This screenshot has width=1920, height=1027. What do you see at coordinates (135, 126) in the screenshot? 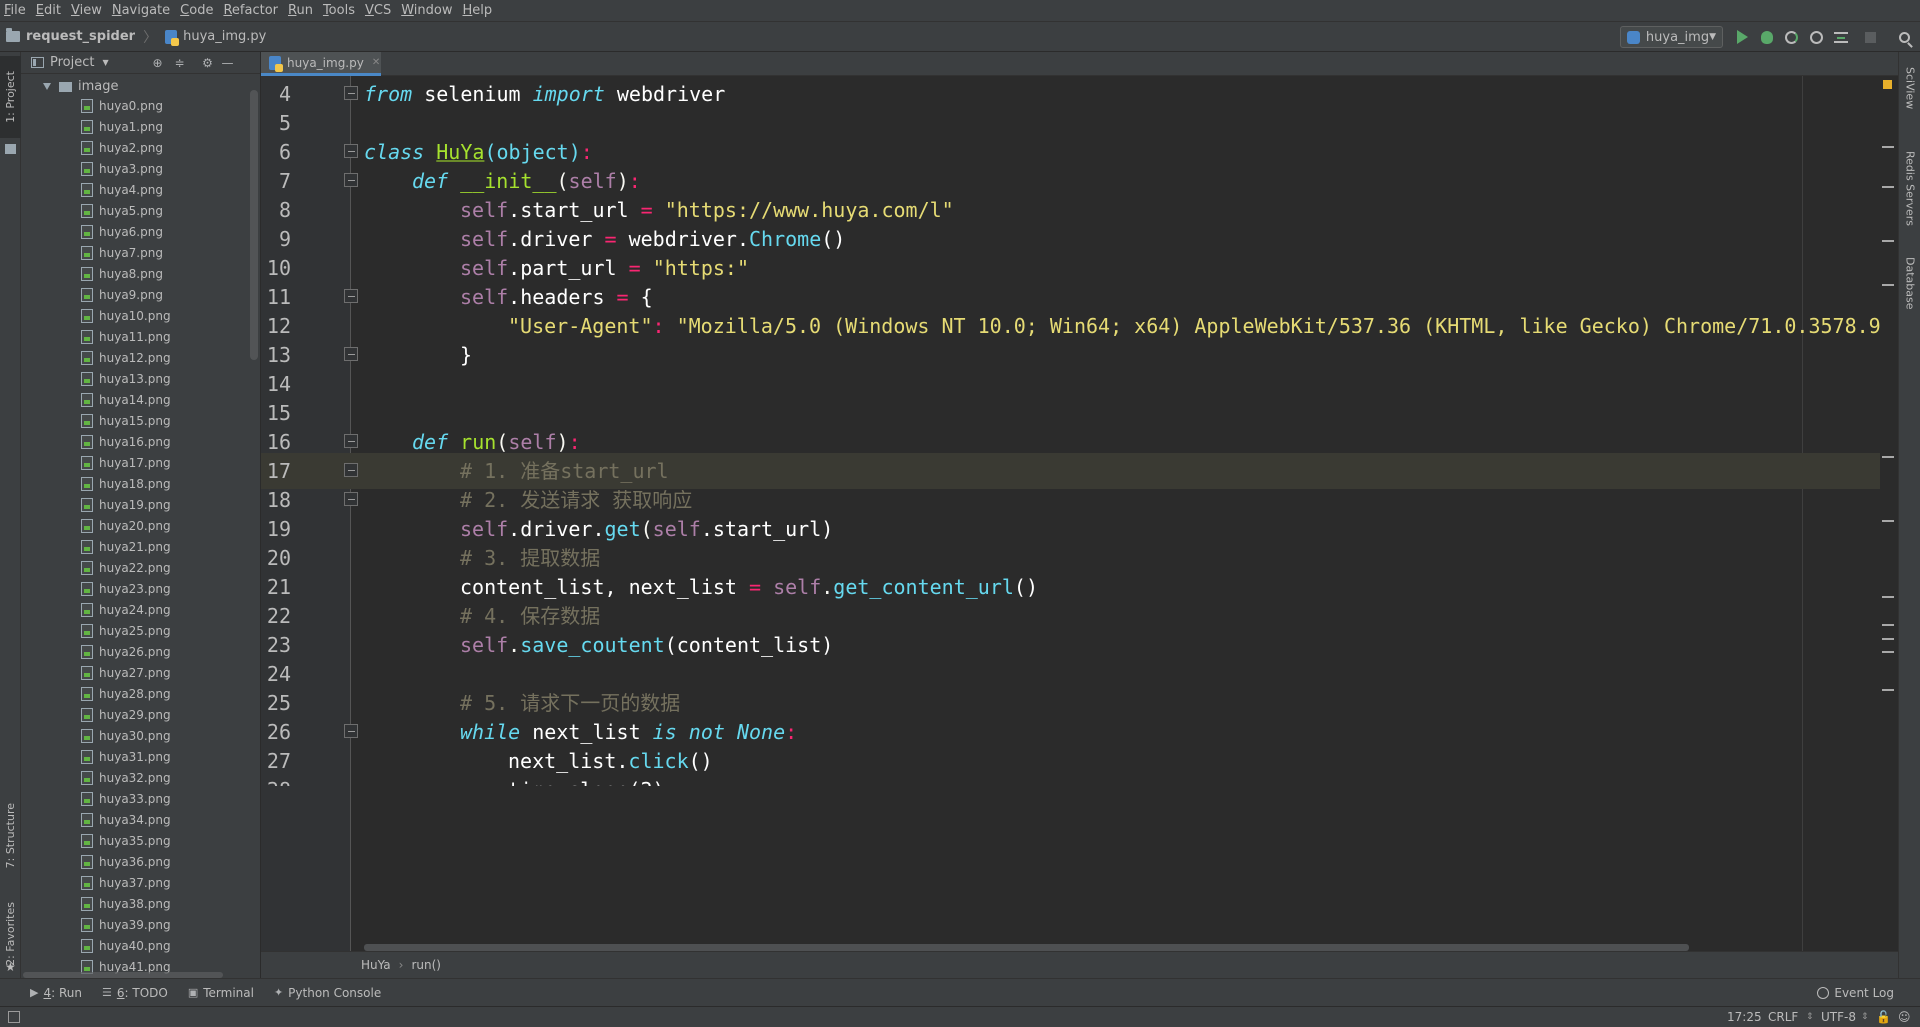
I see `tree-file-item: huya1.png` at bounding box center [135, 126].